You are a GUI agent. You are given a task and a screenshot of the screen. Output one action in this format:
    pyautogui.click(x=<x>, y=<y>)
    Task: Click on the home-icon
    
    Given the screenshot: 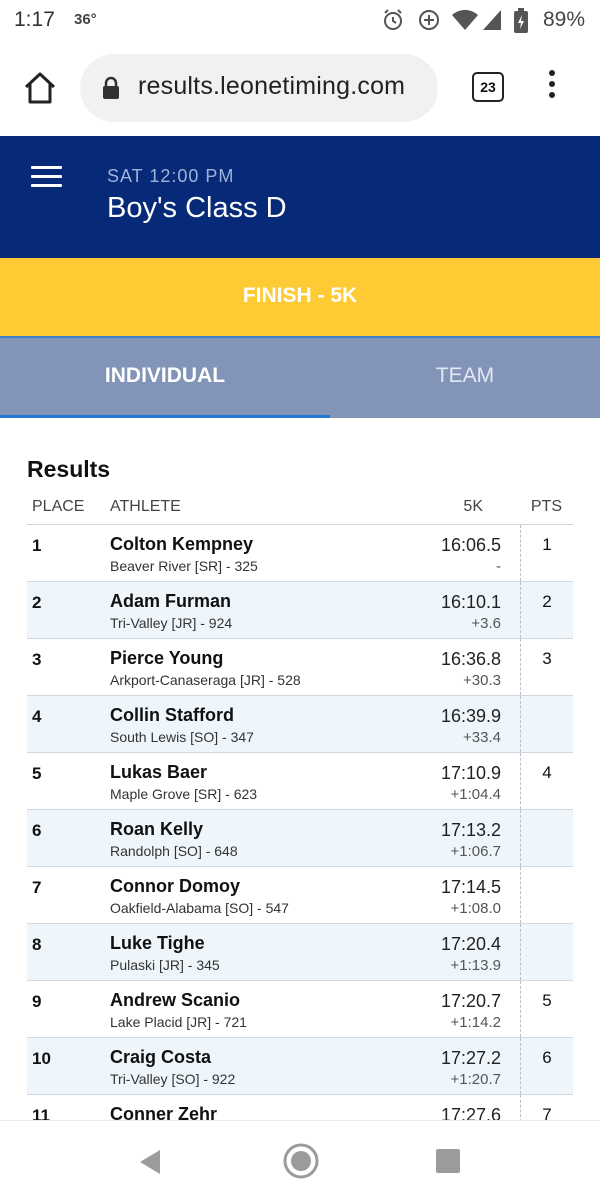 What is the action you would take?
    pyautogui.click(x=40, y=88)
    